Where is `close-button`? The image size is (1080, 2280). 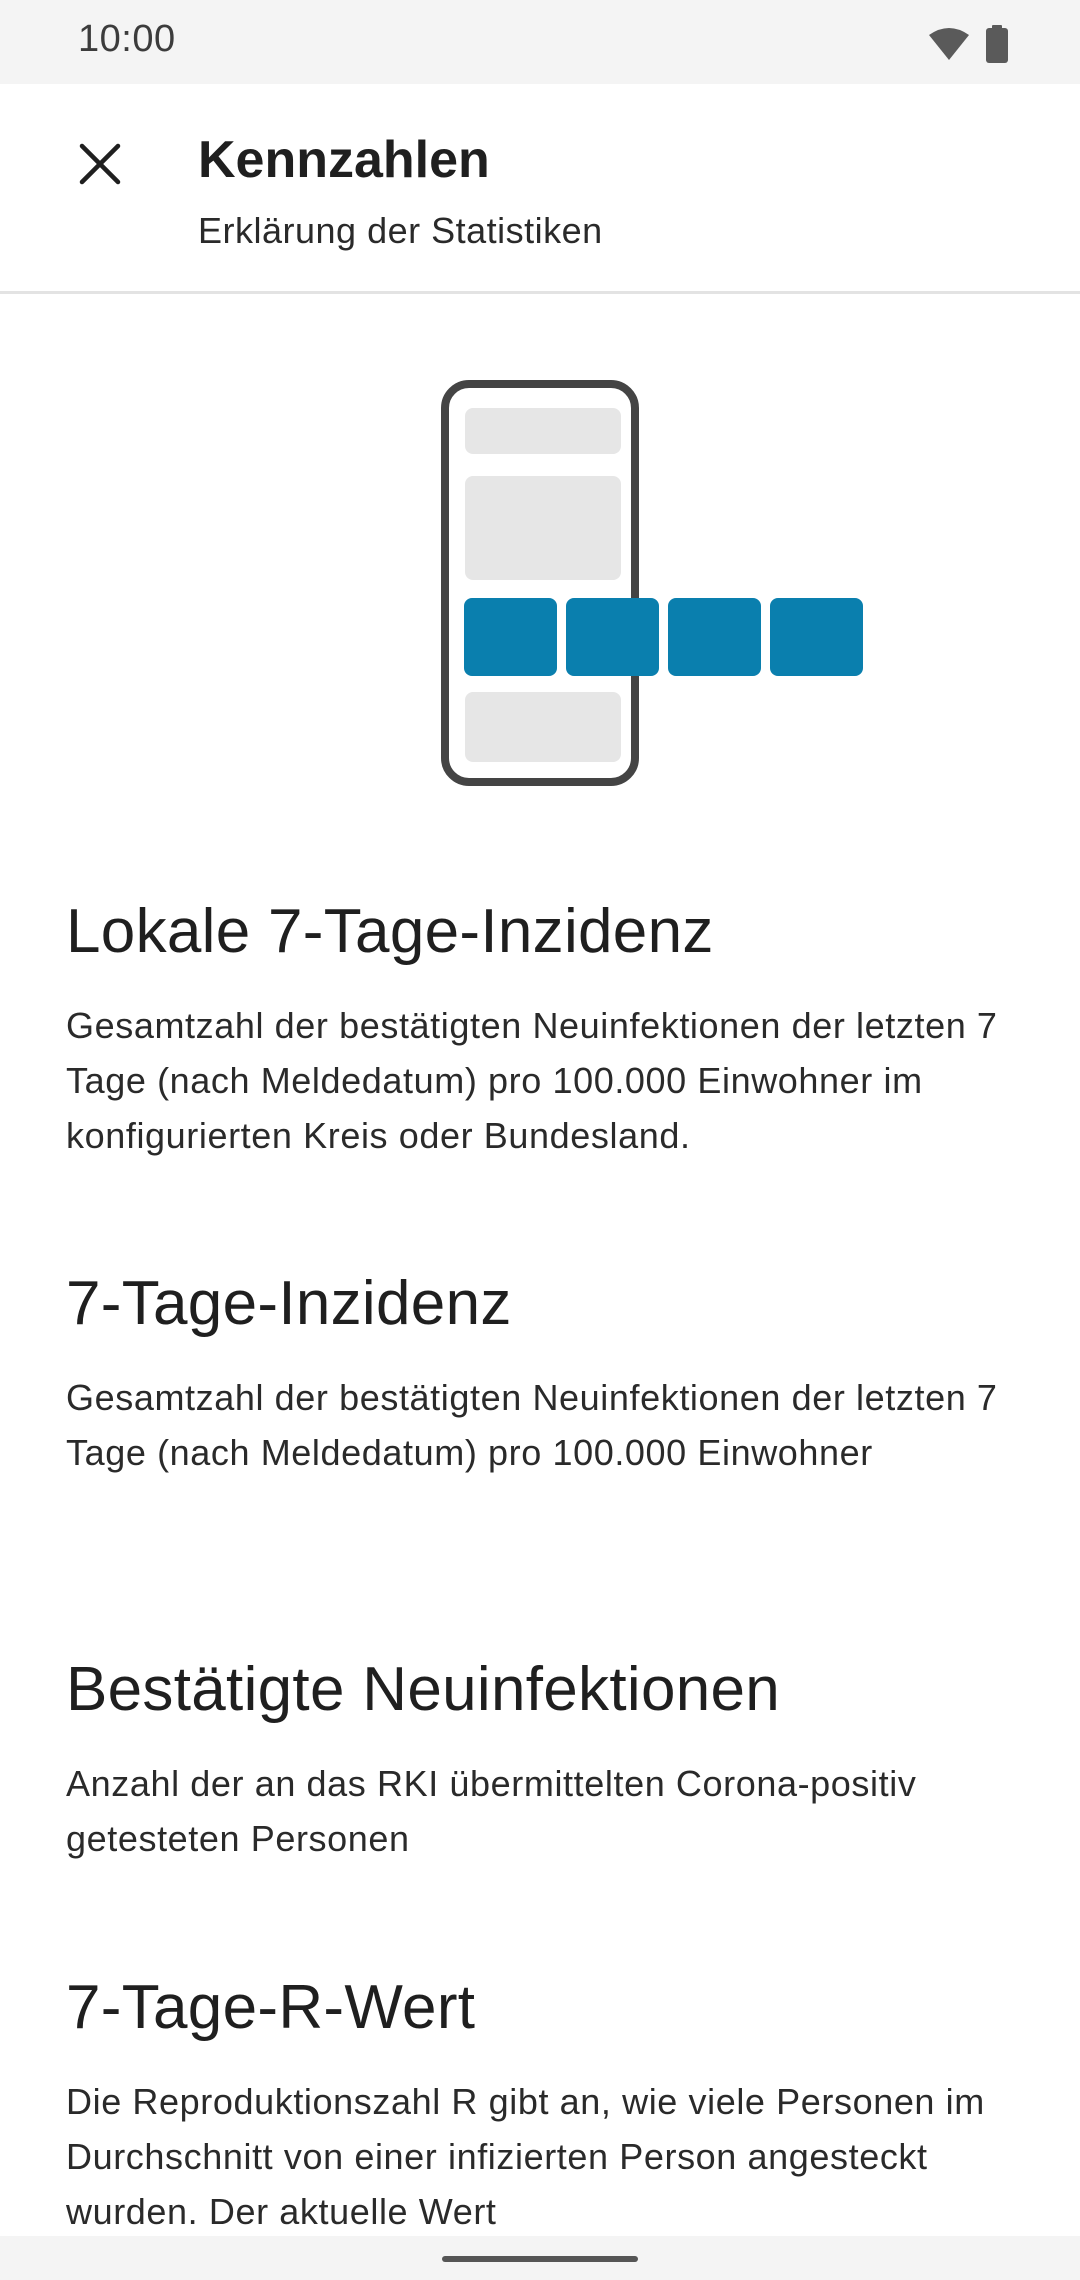
close-button is located at coordinates (100, 166).